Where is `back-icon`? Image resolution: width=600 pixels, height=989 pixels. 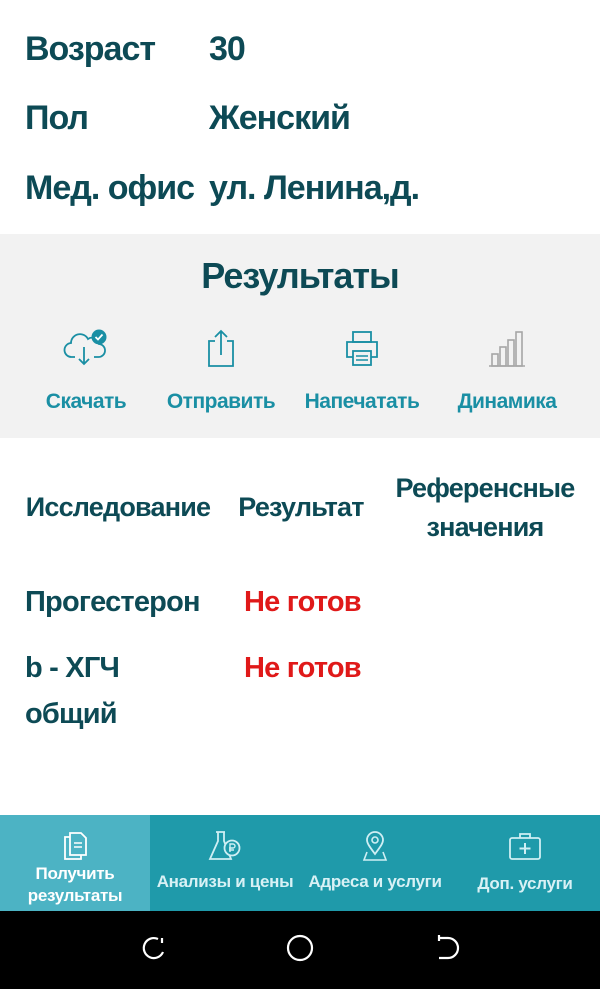 back-icon is located at coordinates (446, 950).